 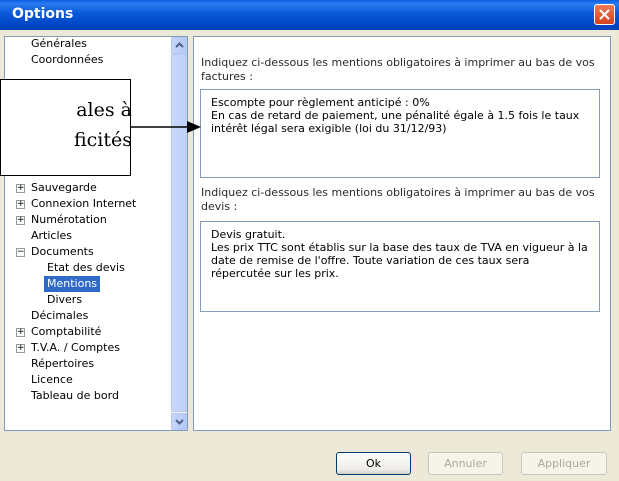 I want to click on callout-arrow, so click(x=166, y=127).